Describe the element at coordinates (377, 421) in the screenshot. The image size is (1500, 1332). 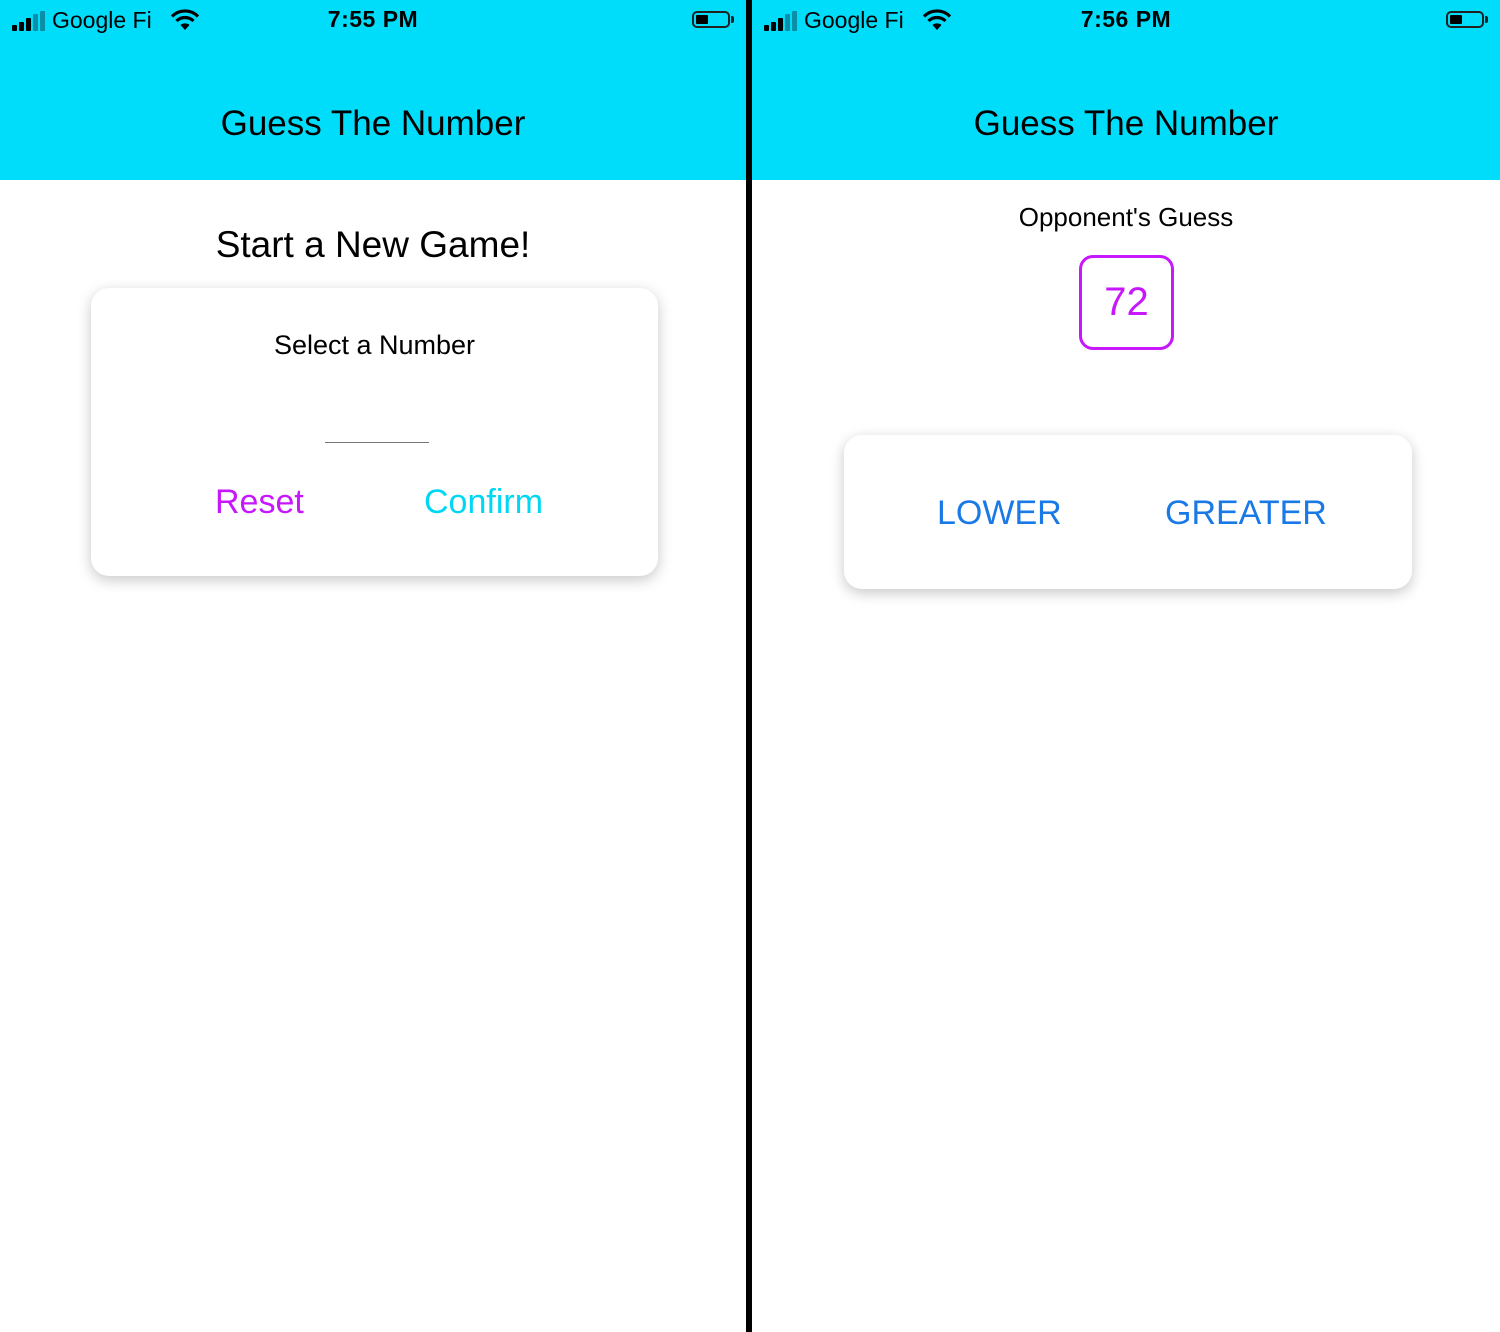
I see `number-input` at that location.